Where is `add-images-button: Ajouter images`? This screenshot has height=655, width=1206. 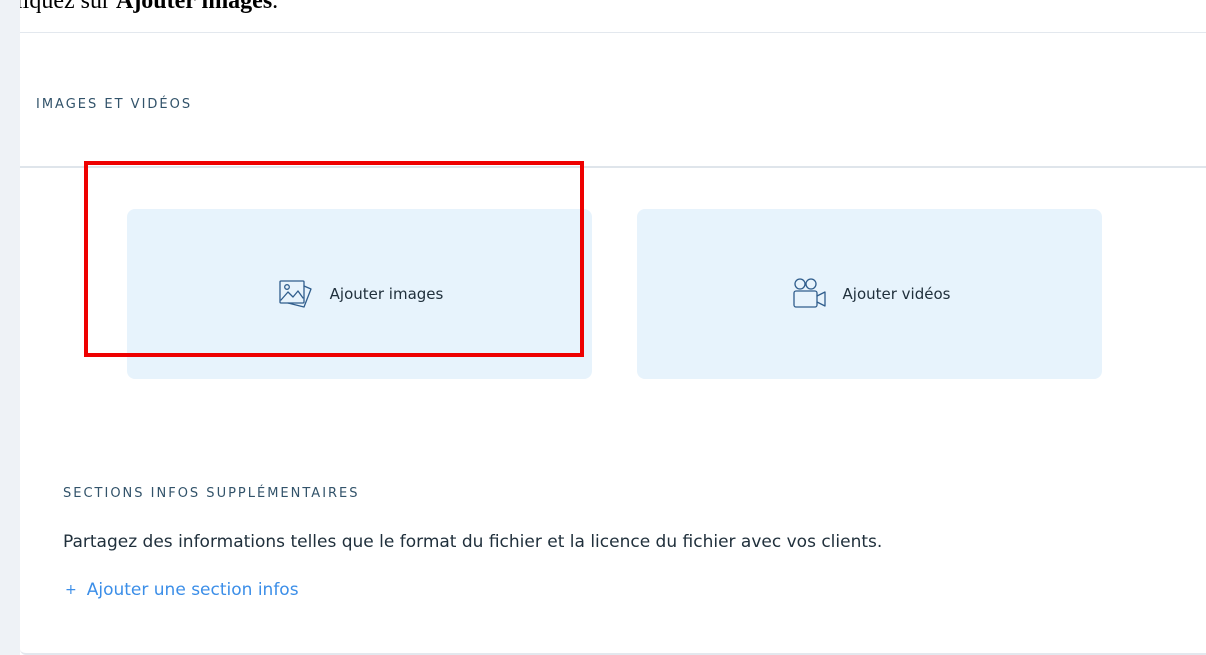
add-images-button: Ajouter images is located at coordinates (359, 294).